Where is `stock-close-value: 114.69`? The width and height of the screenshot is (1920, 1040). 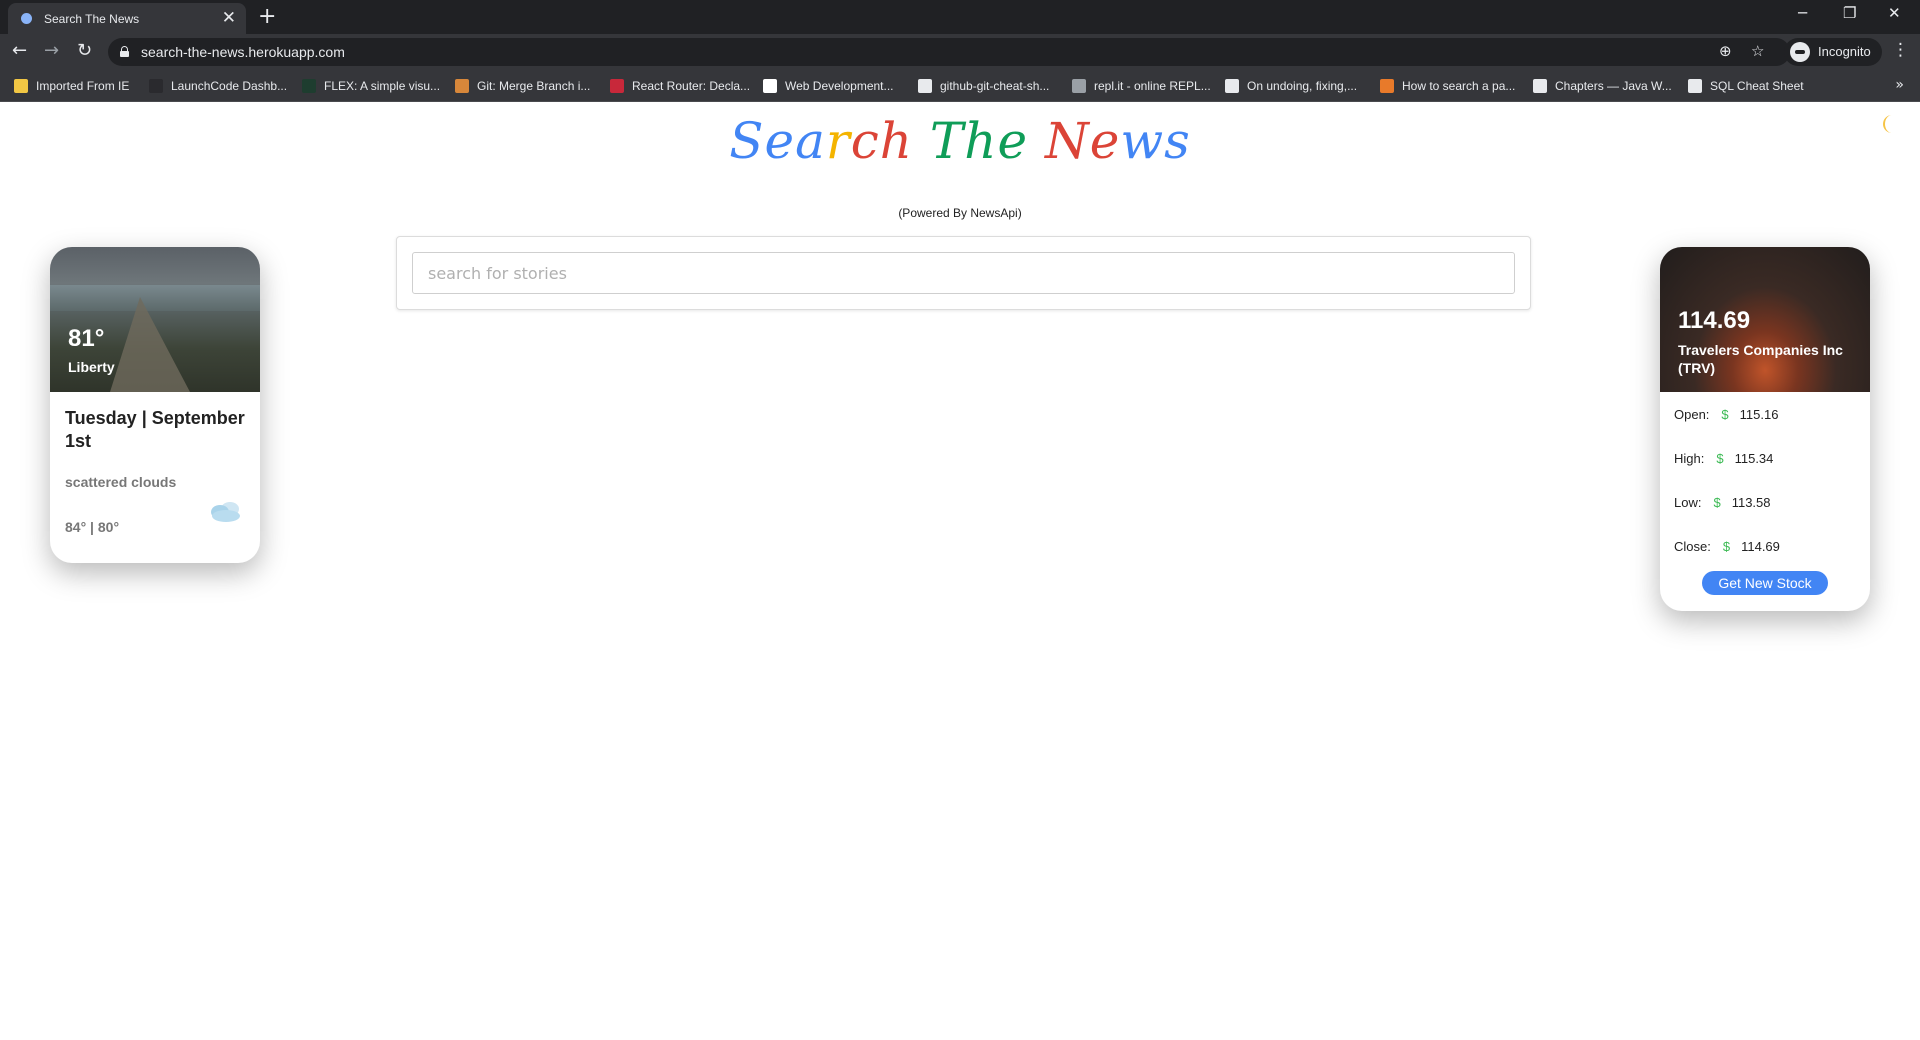 stock-close-value: 114.69 is located at coordinates (1760, 546).